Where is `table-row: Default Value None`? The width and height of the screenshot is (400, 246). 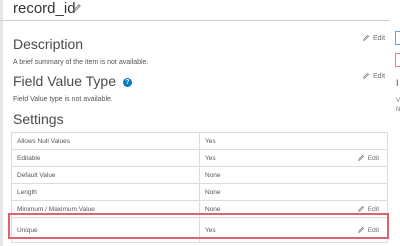
table-row: Default Value None is located at coordinates (199, 175).